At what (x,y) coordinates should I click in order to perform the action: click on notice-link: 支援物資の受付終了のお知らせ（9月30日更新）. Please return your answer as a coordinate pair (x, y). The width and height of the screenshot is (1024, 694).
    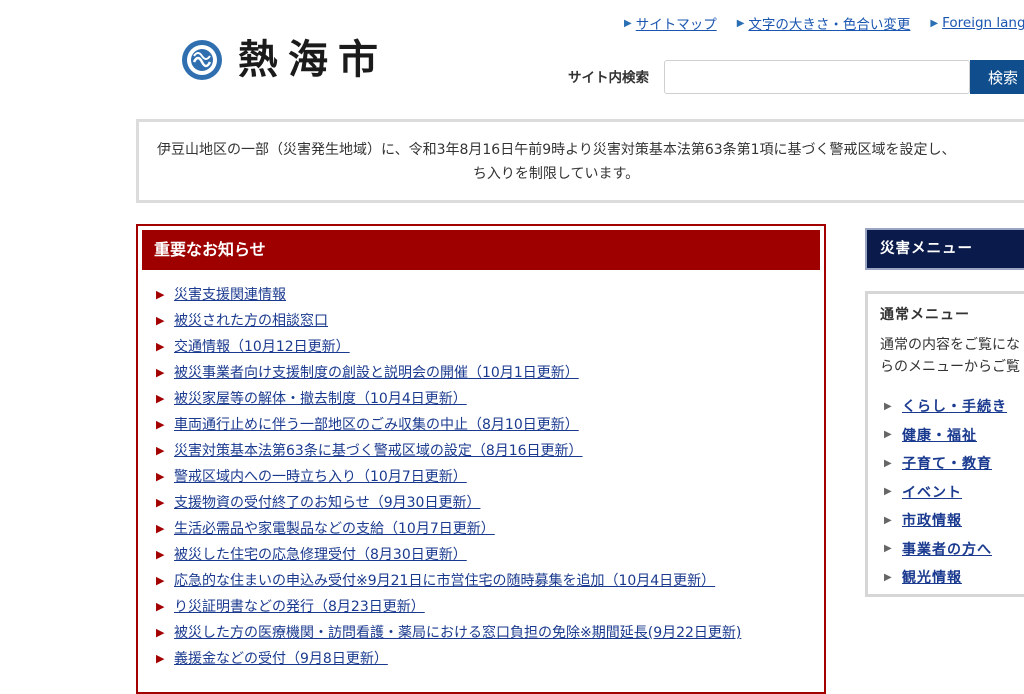
    Looking at the image, I should click on (327, 503).